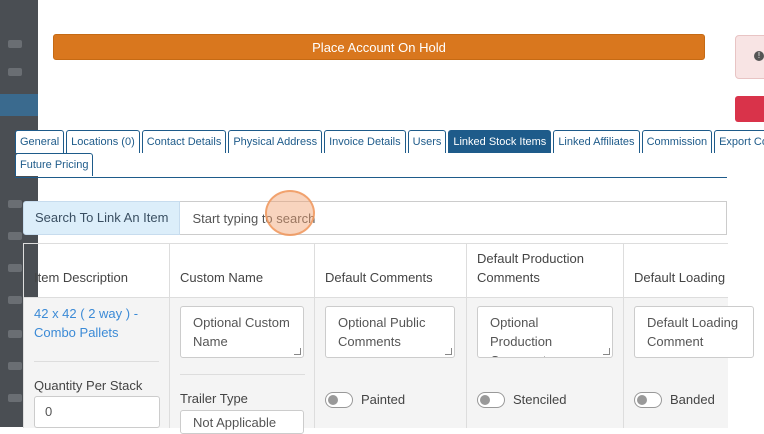  I want to click on table-header: Default Loading, so click(676, 271).